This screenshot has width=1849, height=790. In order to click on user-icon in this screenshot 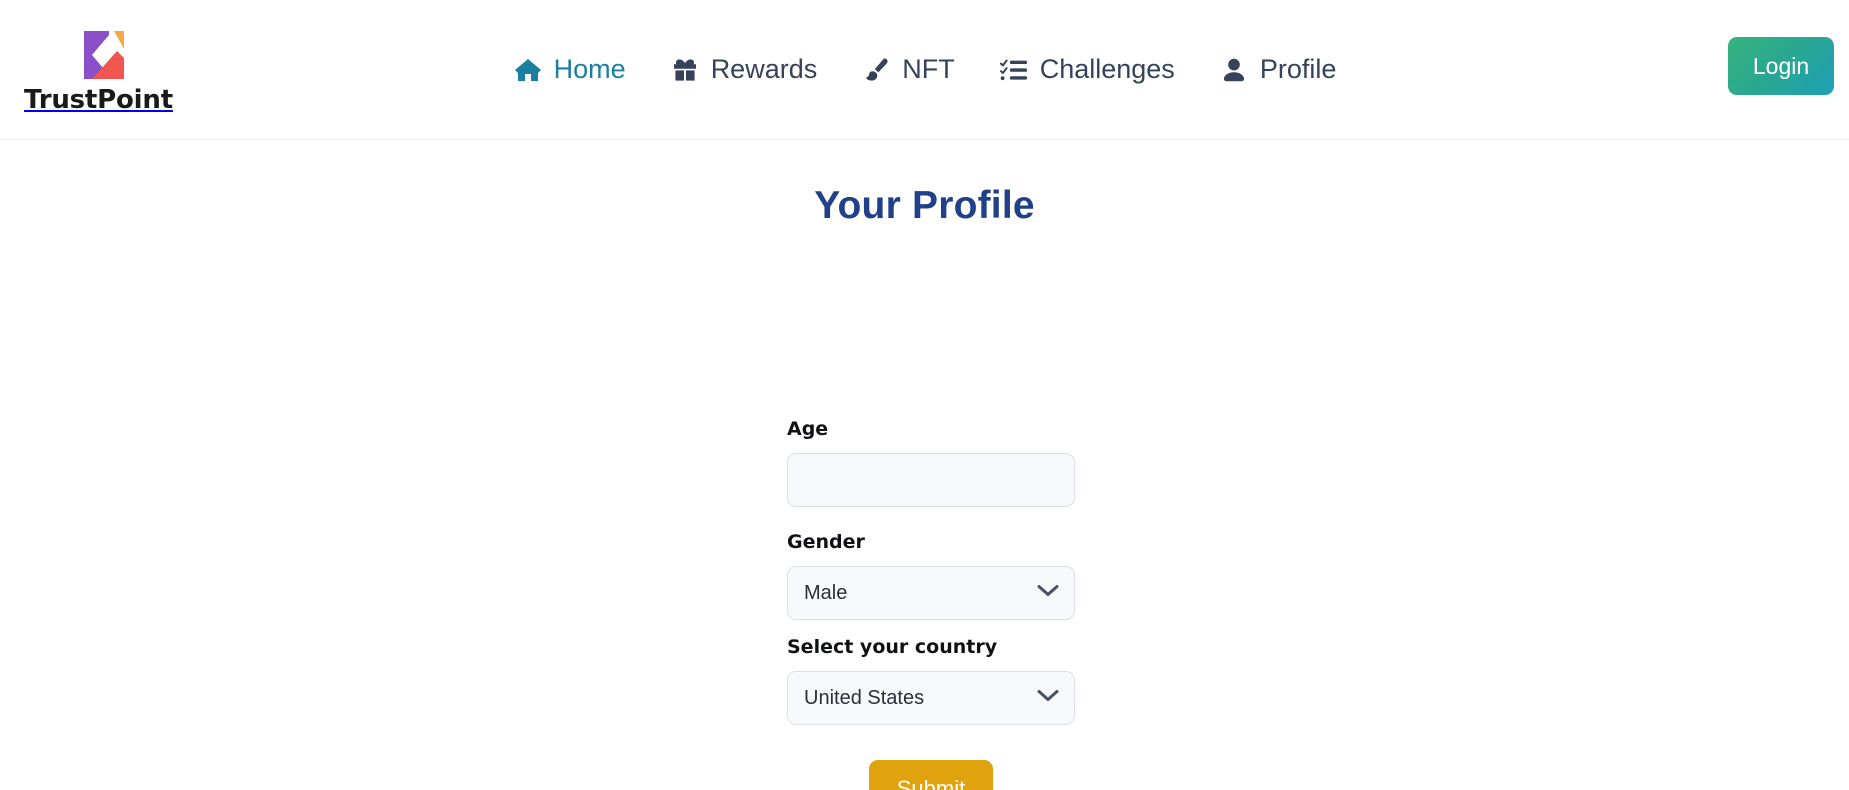, I will do `click(1234, 70)`.